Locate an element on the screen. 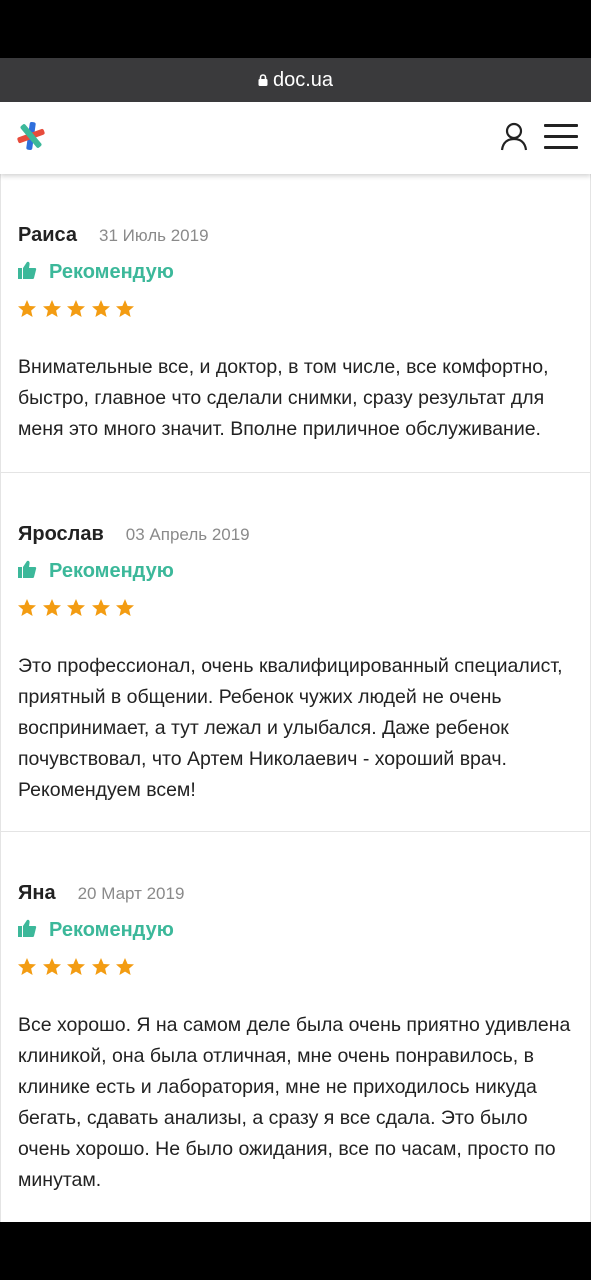 This screenshot has height=1280, width=591. lock-icon is located at coordinates (263, 80).